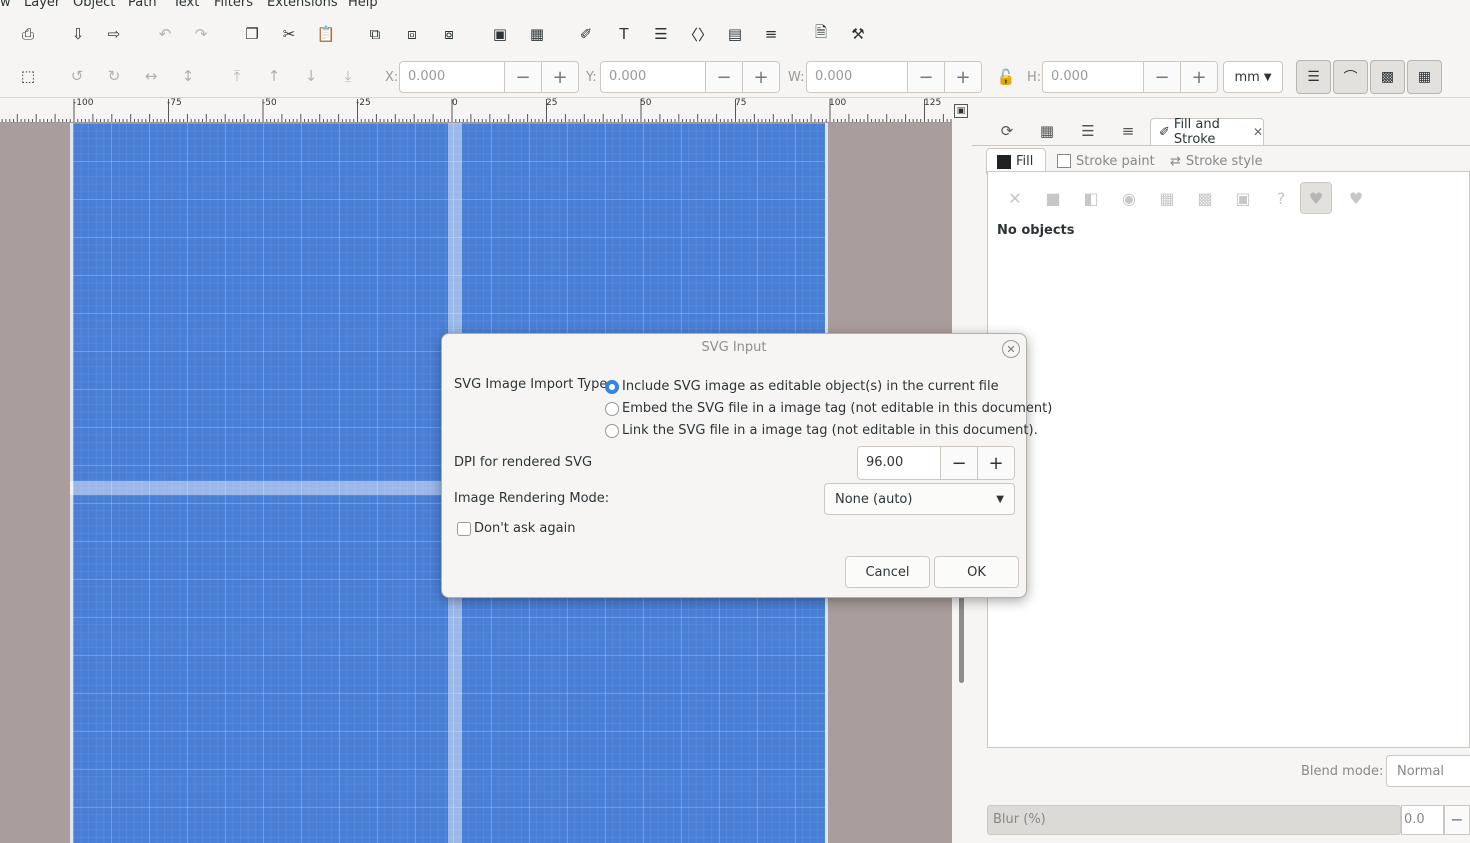  What do you see at coordinates (412, 34) in the screenshot?
I see `clone-icon: ⧈` at bounding box center [412, 34].